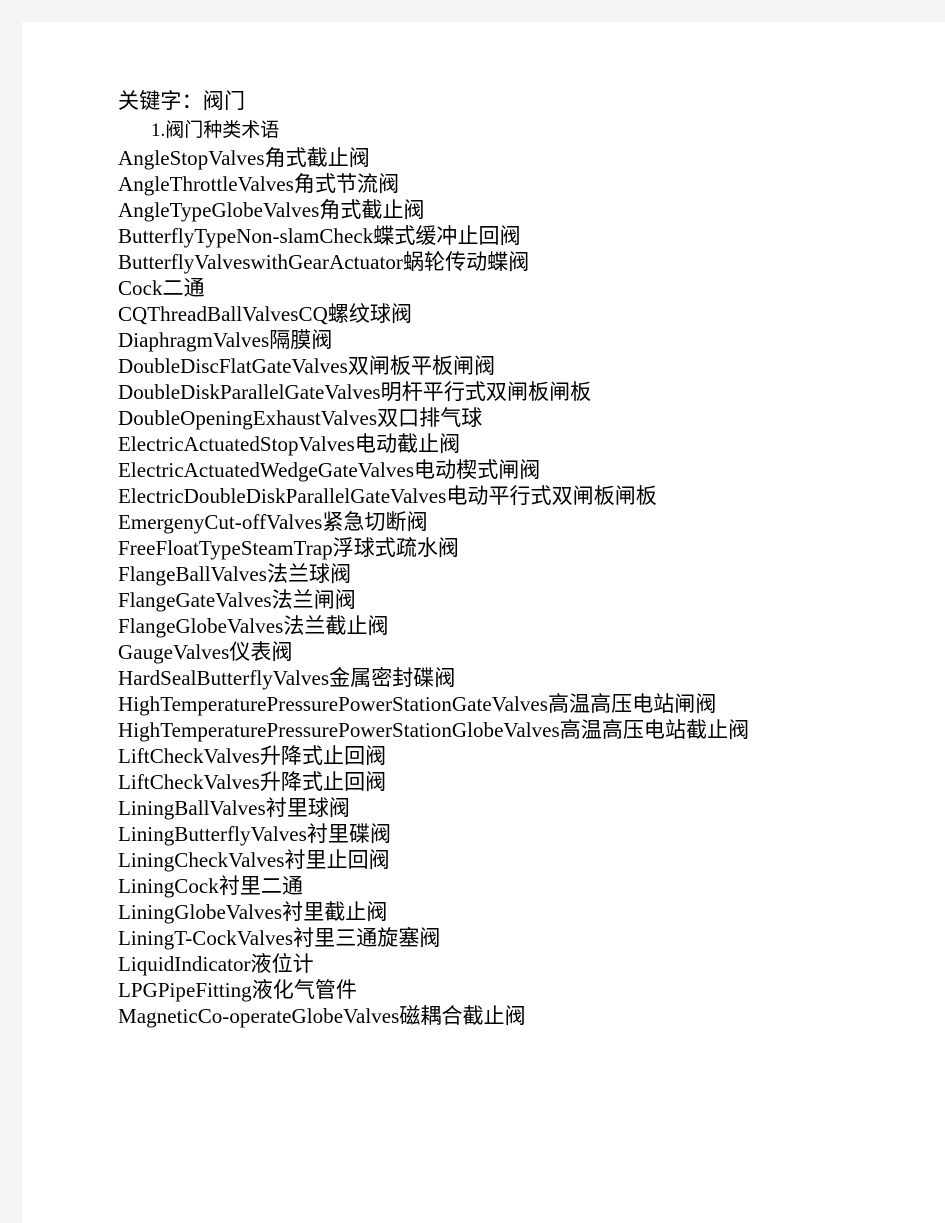 The width and height of the screenshot is (945, 1223). Describe the element at coordinates (309, 574) in the screenshot. I see `term-chinese: 法兰球阀` at that location.